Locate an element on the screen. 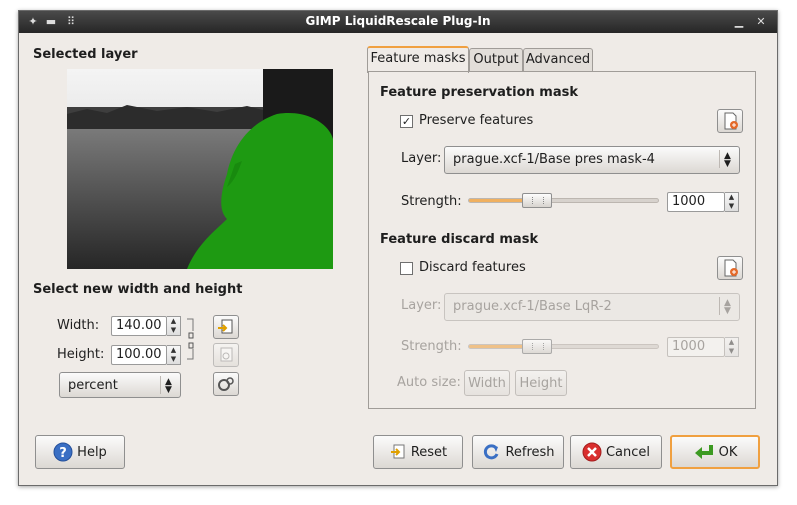 Image resolution: width=797 pixels, height=505 pixels. discard-layer-label: Layer: is located at coordinates (421, 305).